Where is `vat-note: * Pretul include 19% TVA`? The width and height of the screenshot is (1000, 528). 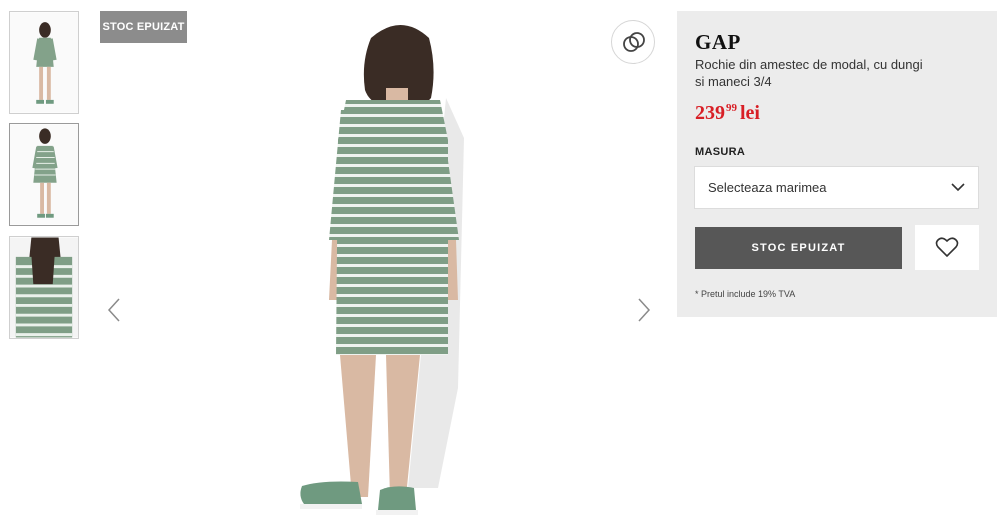 vat-note: * Pretul include 19% TVA is located at coordinates (745, 294).